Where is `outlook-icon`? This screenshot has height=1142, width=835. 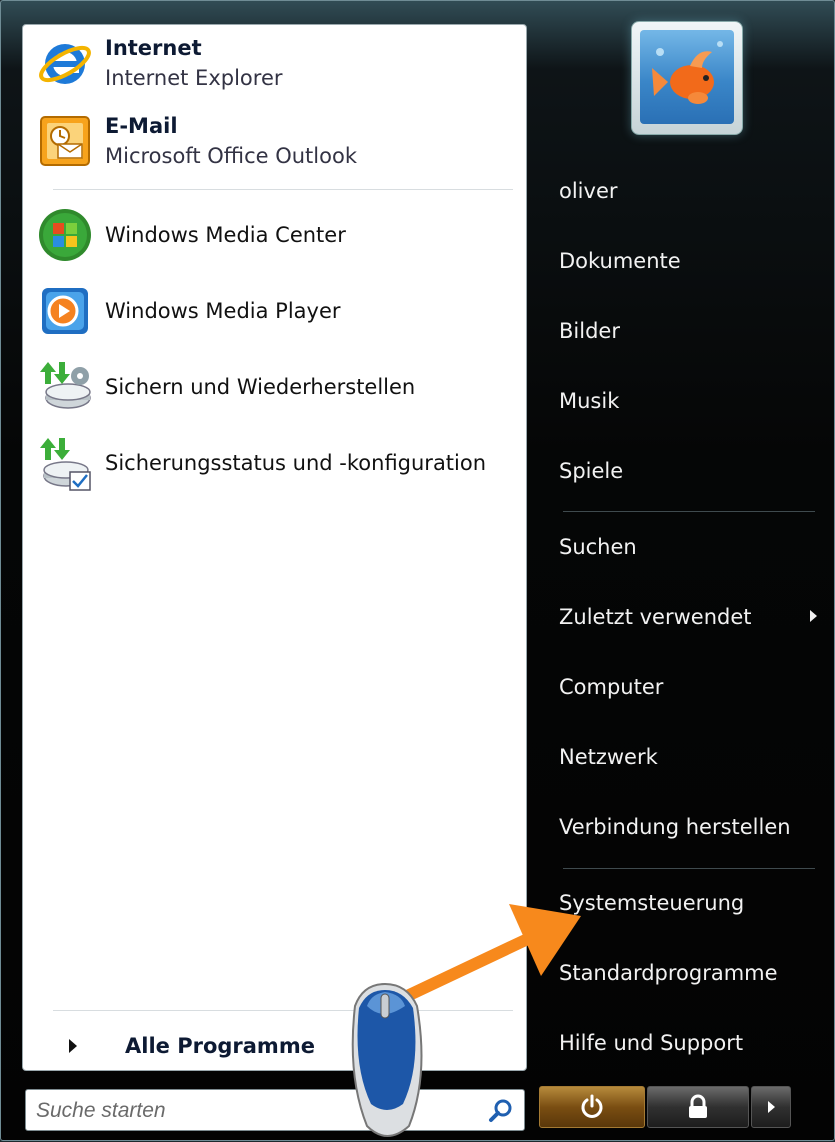 outlook-icon is located at coordinates (65, 141).